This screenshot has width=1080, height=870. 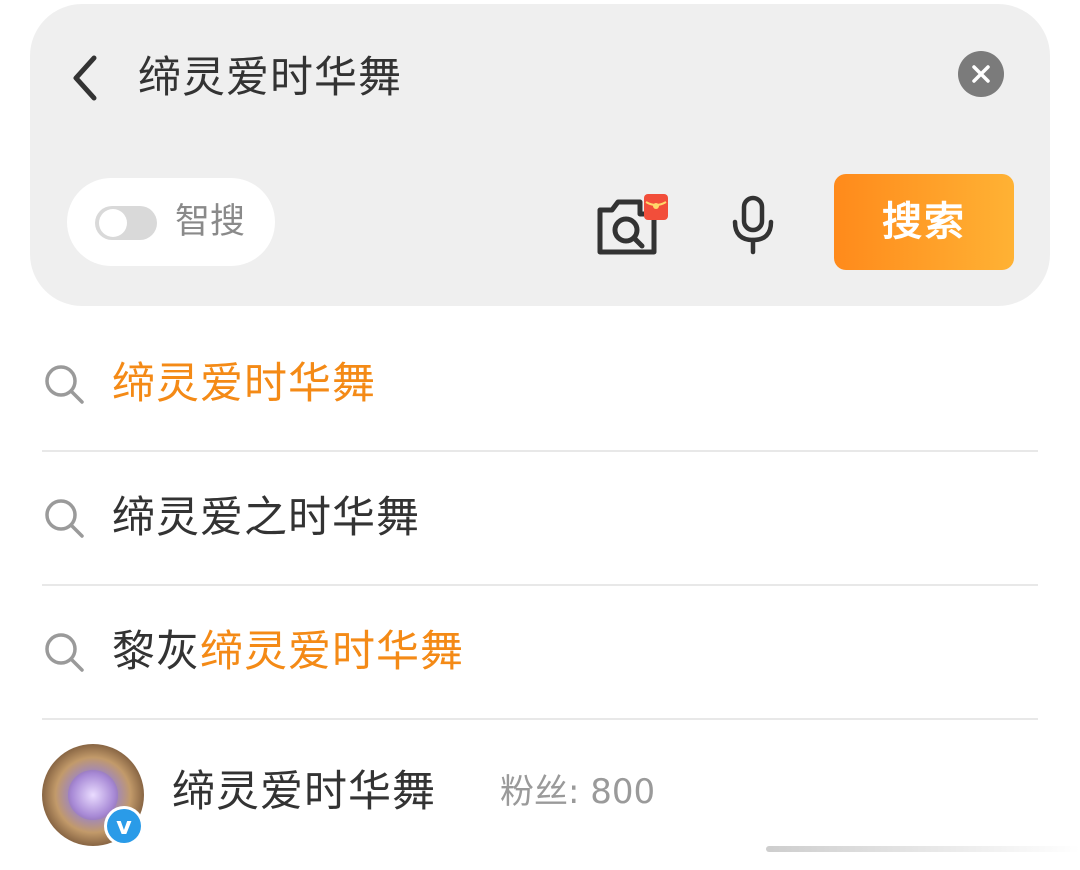 I want to click on suggestion-item: 黎灰缔灵爱时华舞, so click(x=540, y=653).